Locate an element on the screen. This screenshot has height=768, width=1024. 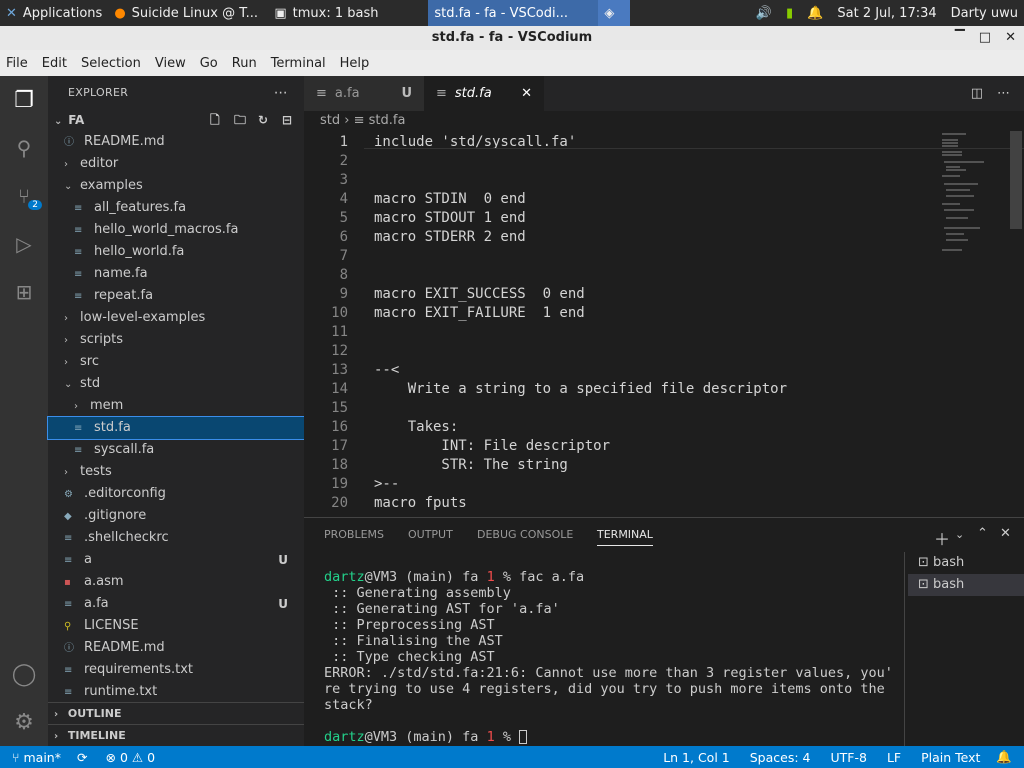
menu-edit: Edit is located at coordinates (55, 63).